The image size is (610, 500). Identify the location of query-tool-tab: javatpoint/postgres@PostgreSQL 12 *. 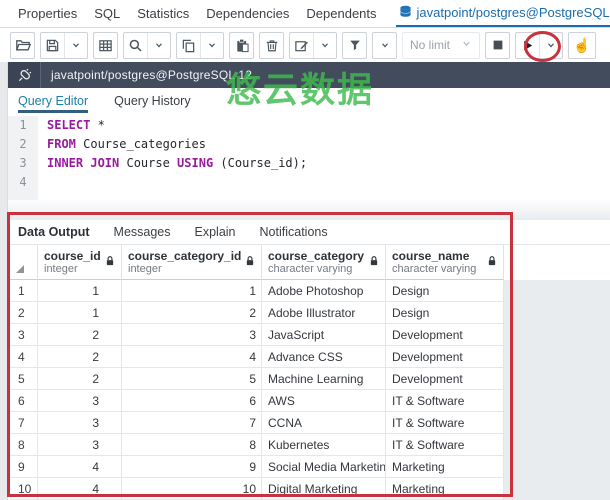
(502, 13).